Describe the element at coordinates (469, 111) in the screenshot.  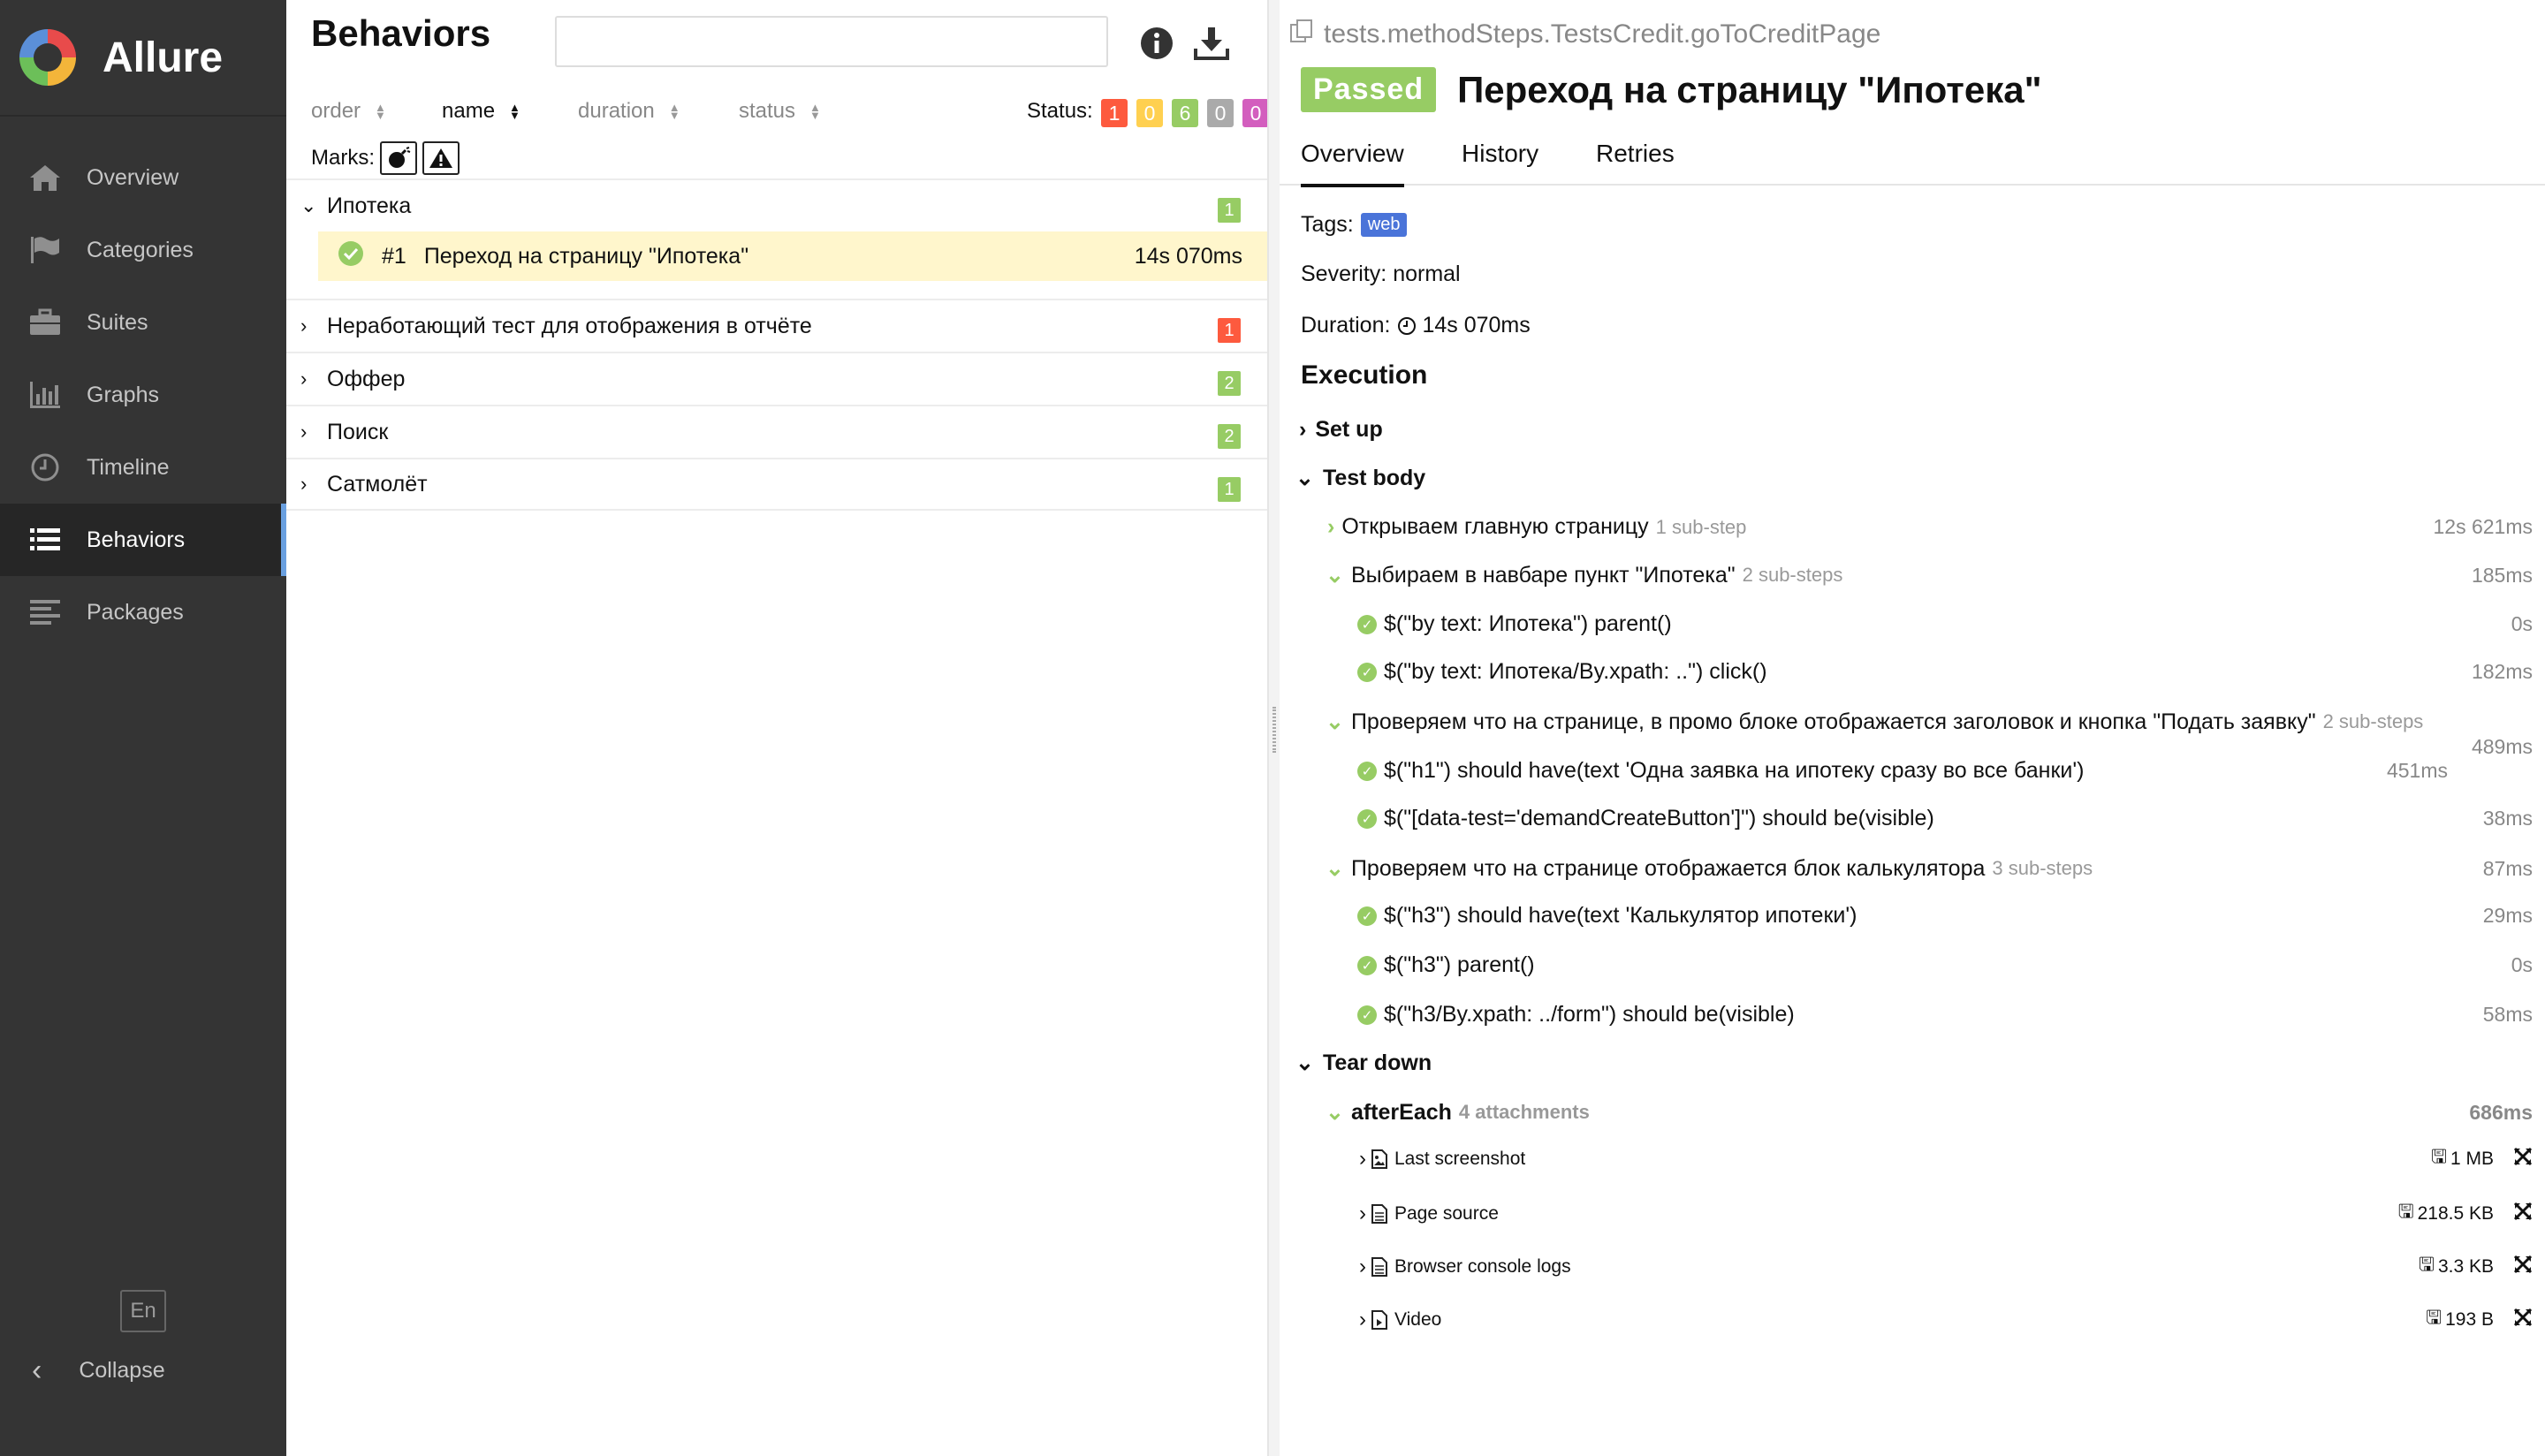
I see `sort-label: name` at that location.